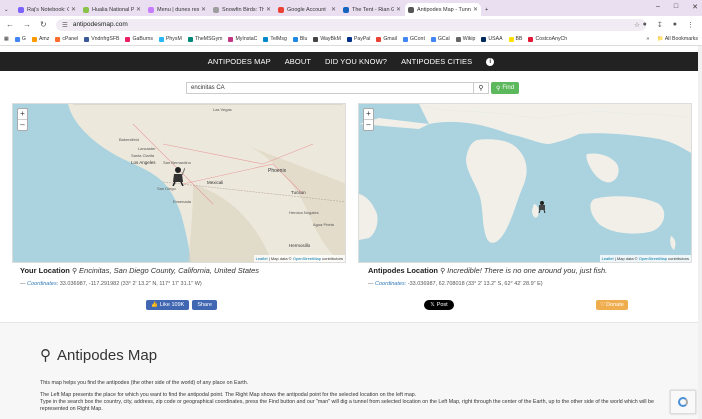 The height and width of the screenshot is (419, 702). I want to click on locate-pin-icon: ⚲, so click(481, 88).